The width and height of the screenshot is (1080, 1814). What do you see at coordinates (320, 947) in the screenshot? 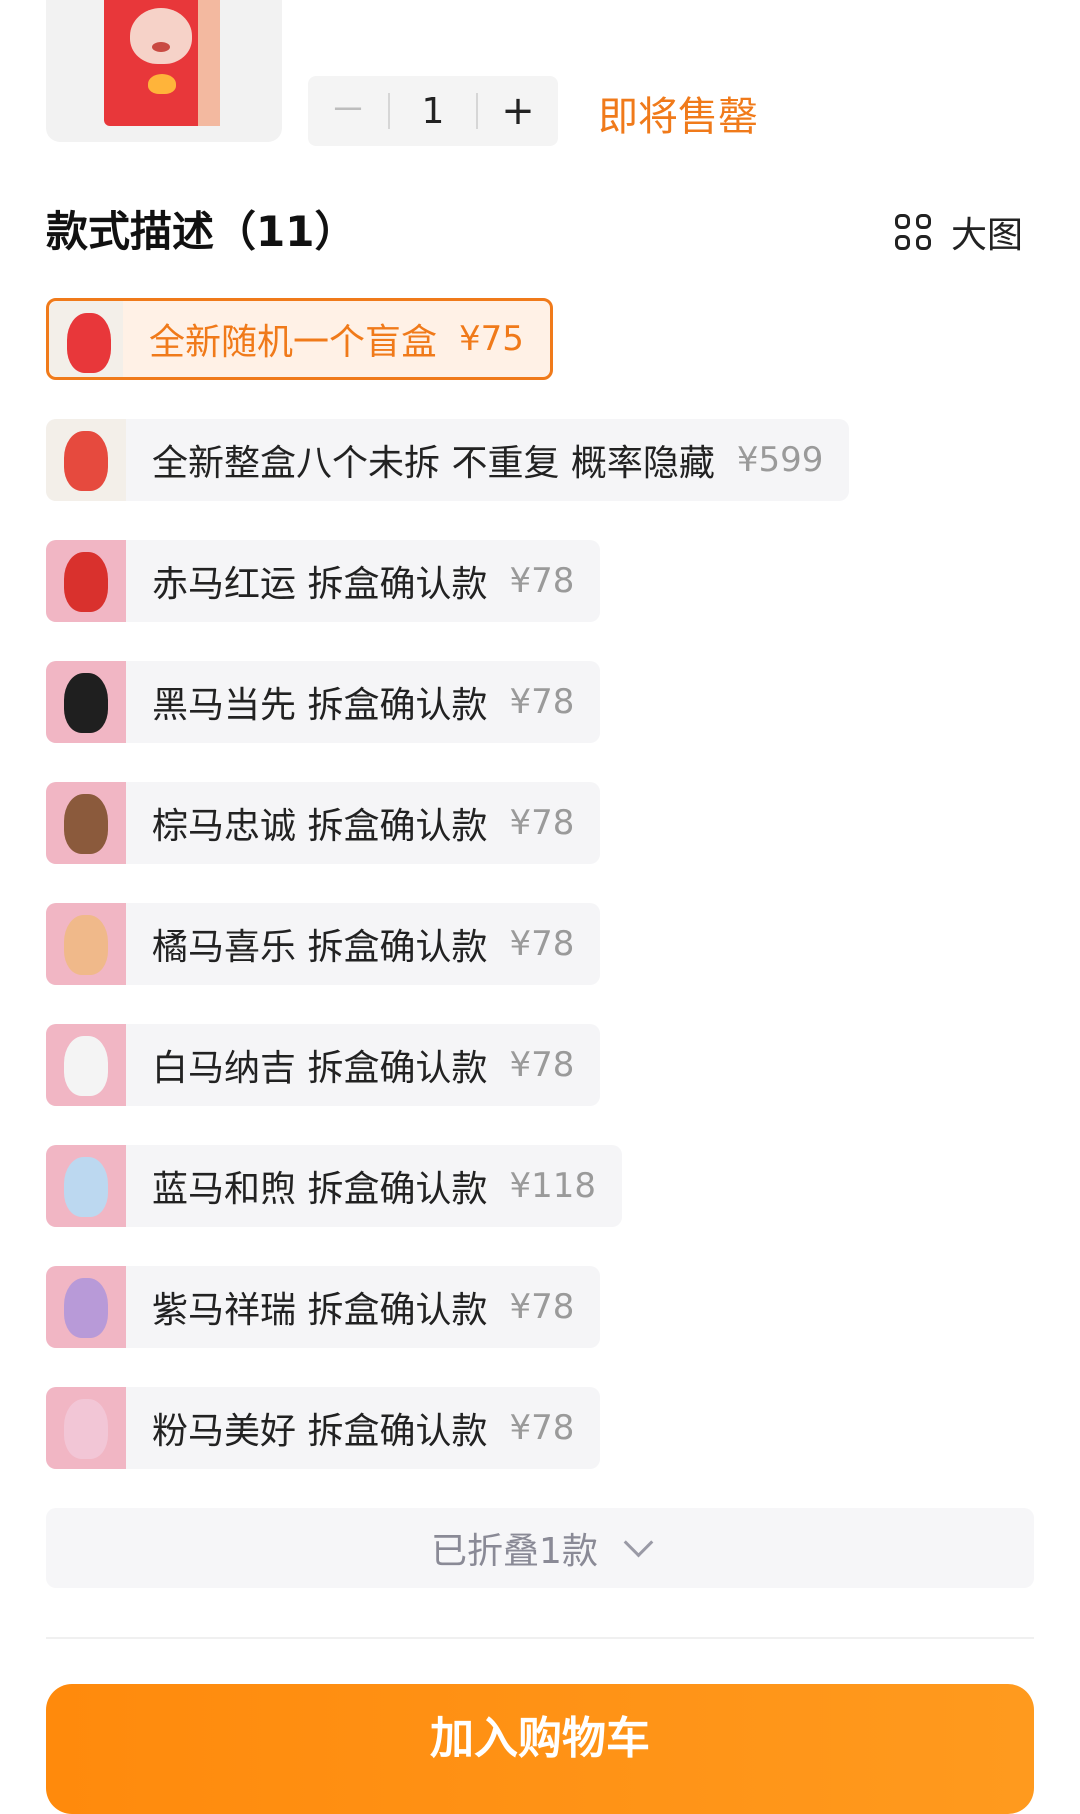
I see `option-name: 橘马喜乐 拆盒确认款` at bounding box center [320, 947].